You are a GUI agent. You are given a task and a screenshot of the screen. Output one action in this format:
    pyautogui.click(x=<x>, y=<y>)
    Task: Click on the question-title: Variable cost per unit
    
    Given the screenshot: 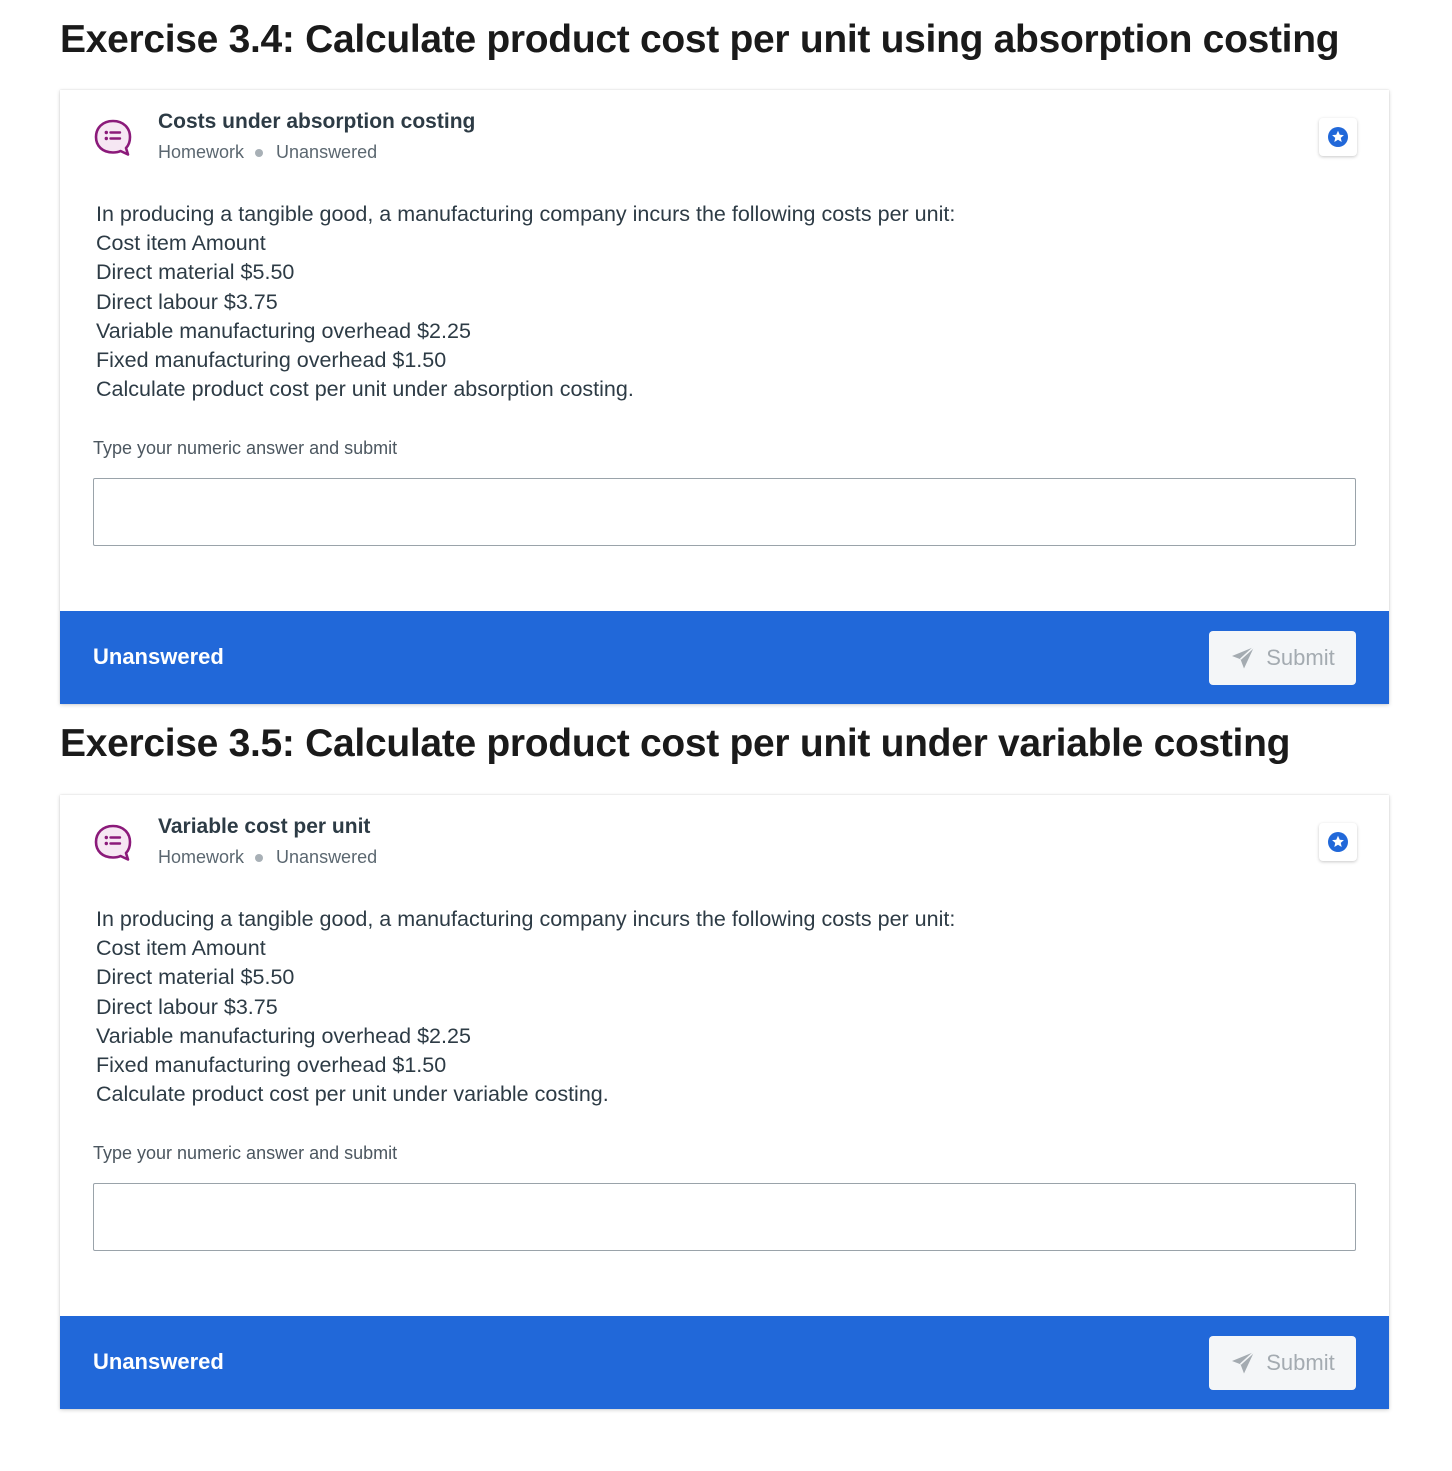 What is the action you would take?
    pyautogui.click(x=264, y=826)
    